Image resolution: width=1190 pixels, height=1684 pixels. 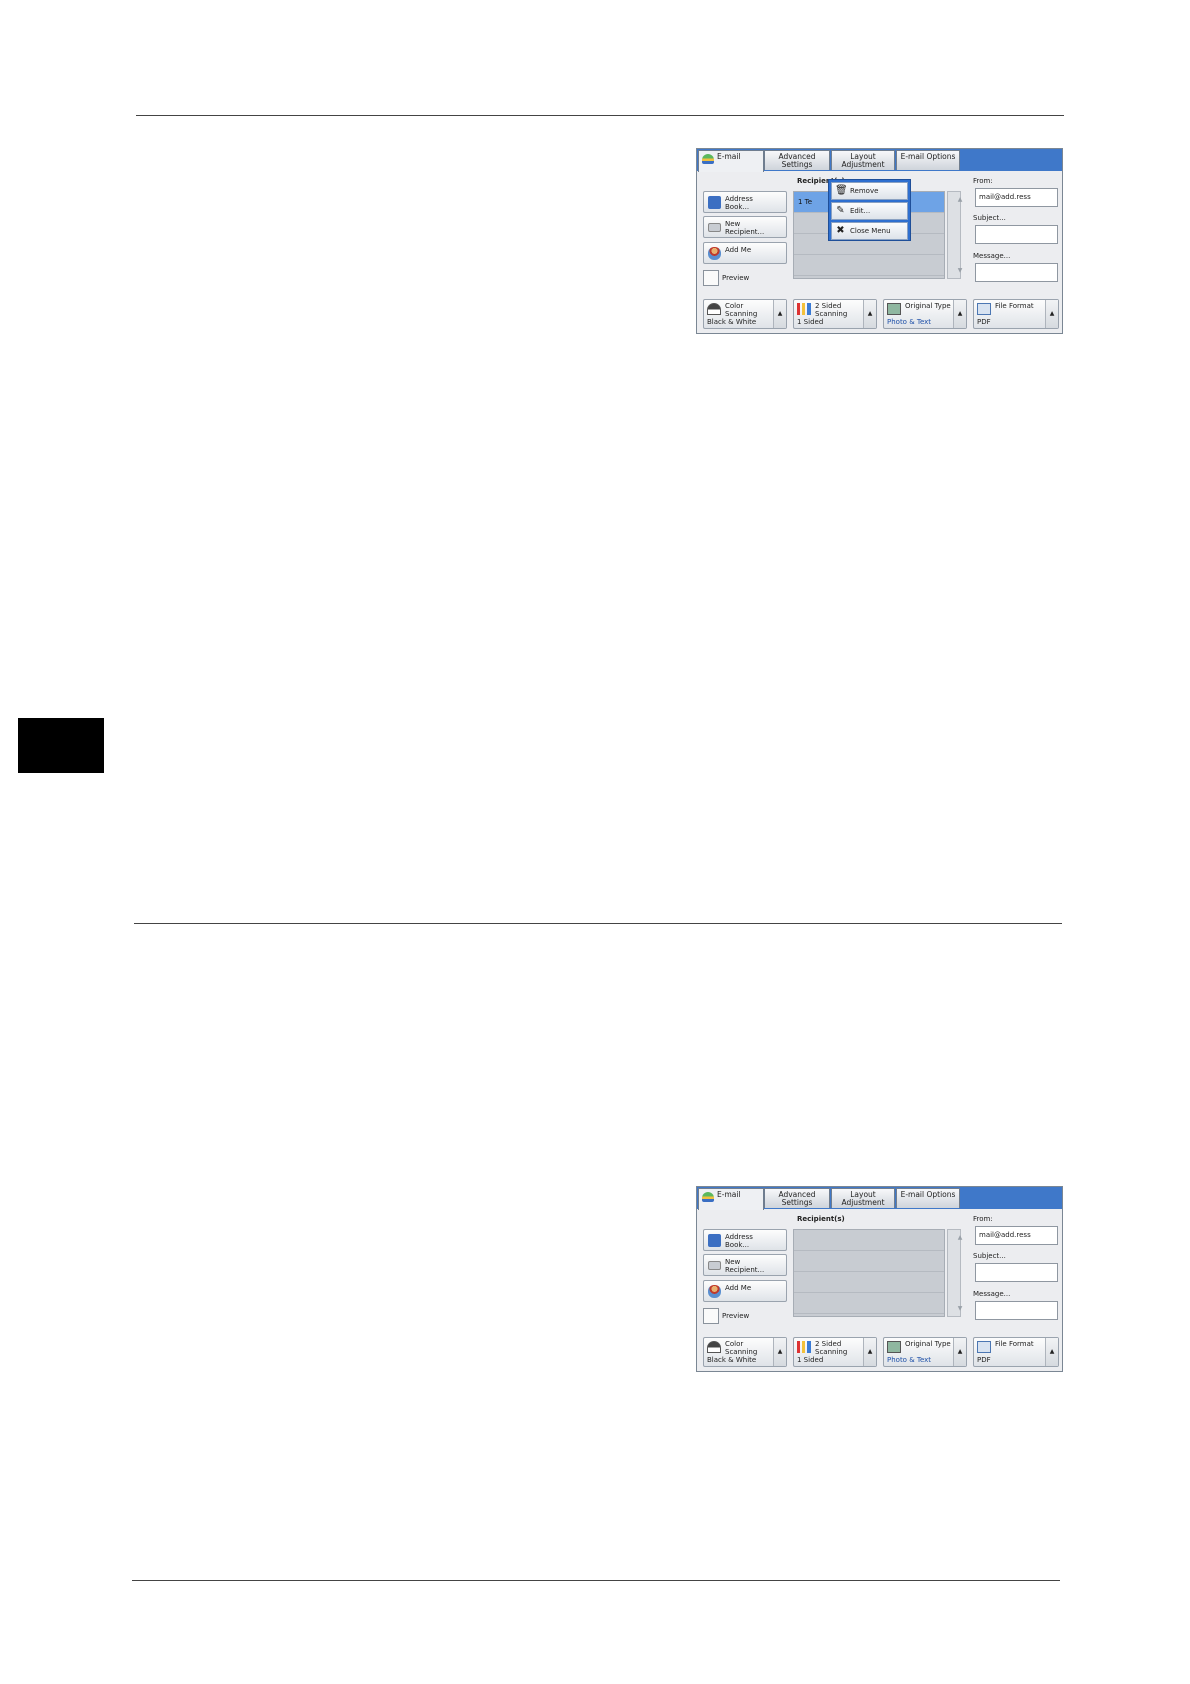 I want to click on button-title: Color Scanning, so click(x=741, y=1348).